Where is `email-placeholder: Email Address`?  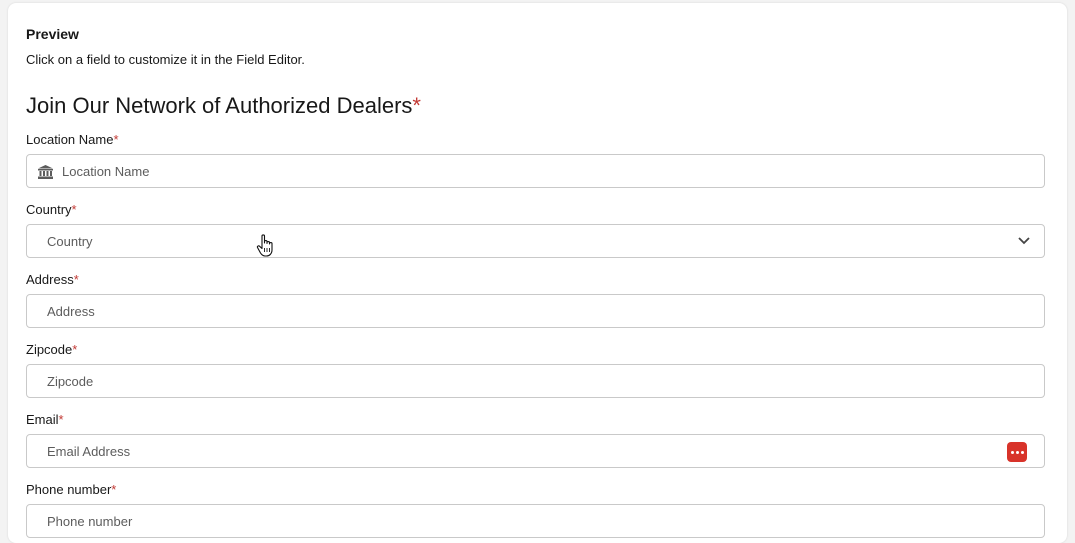 email-placeholder: Email Address is located at coordinates (89, 451).